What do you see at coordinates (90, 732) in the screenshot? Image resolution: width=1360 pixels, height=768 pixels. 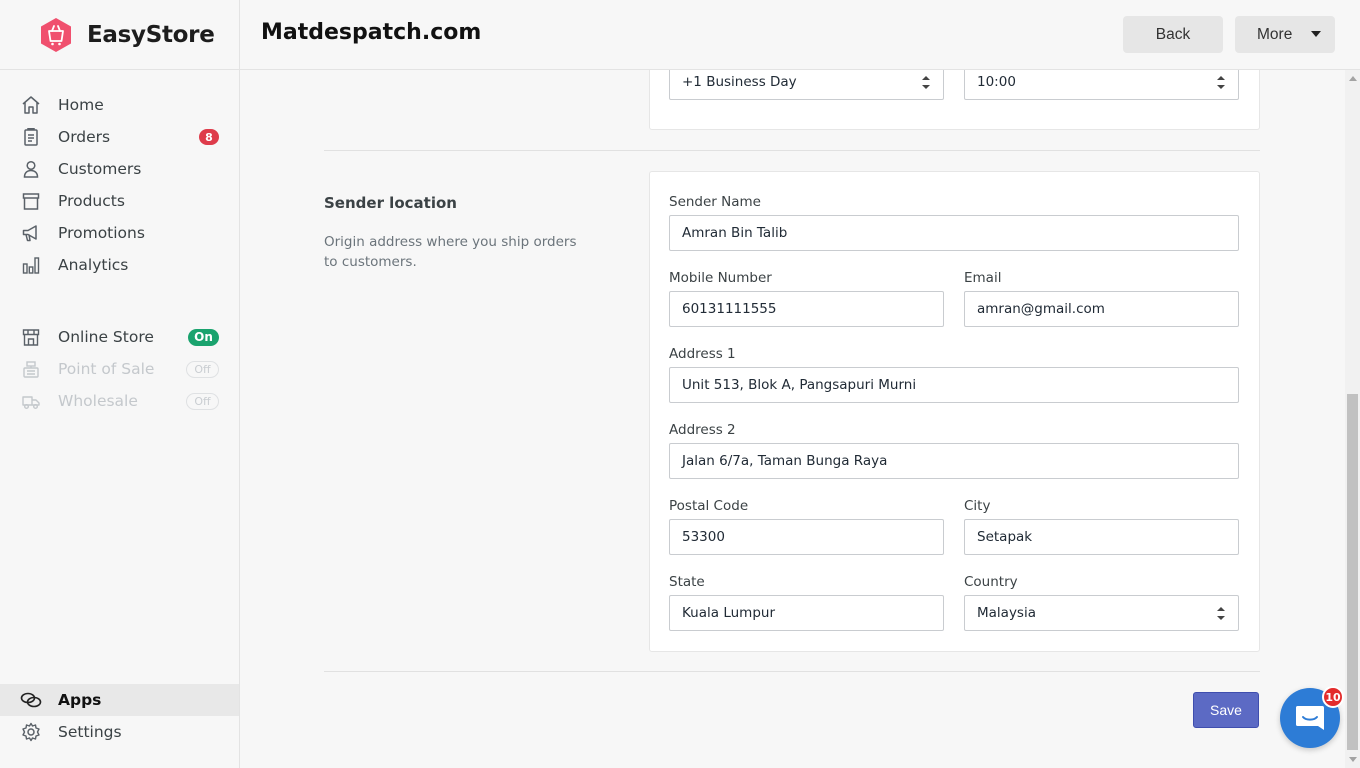 I see `sidebar-item-label: Settings` at bounding box center [90, 732].